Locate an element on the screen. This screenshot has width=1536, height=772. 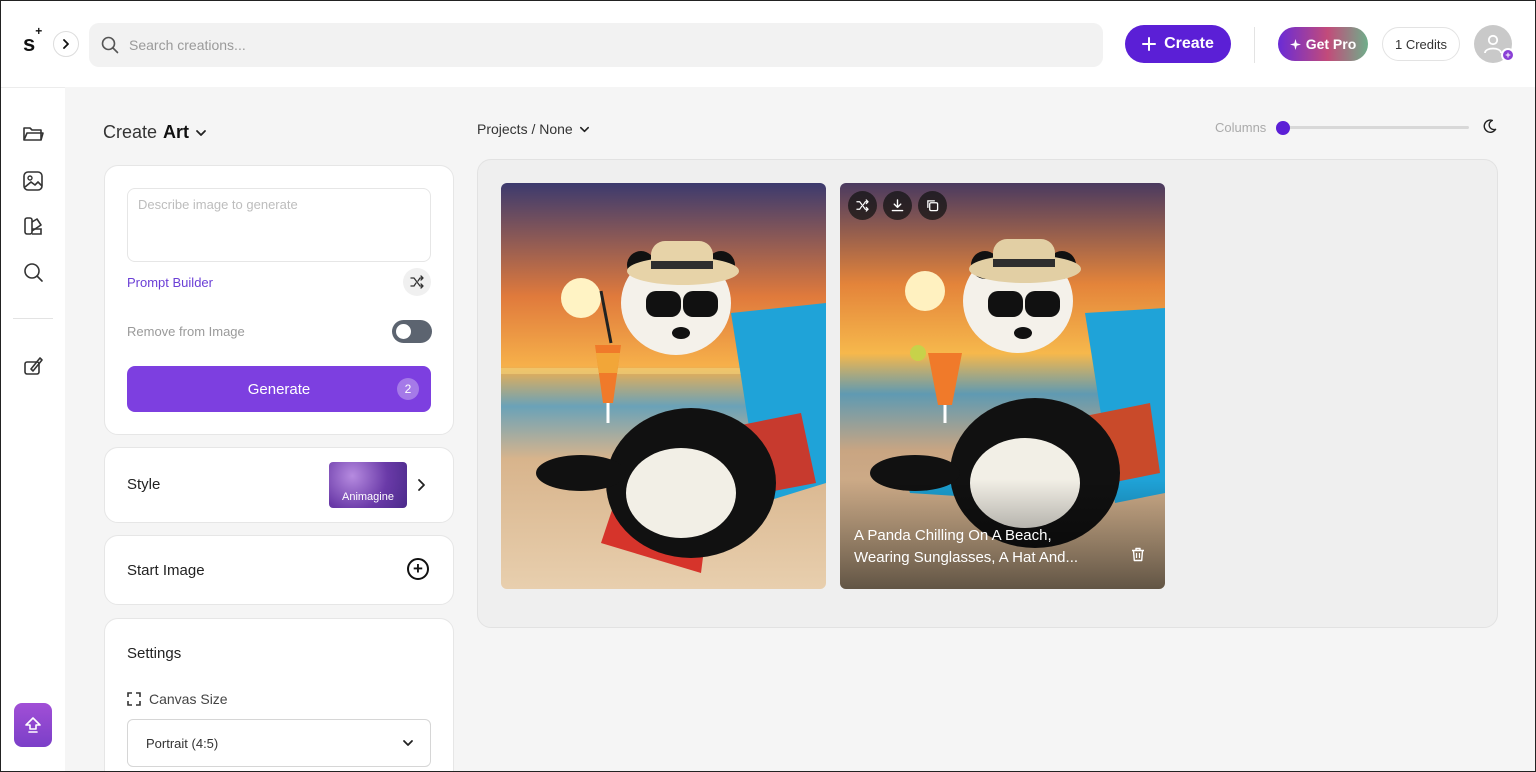
canvas-size-text: Canvas Size is located at coordinates (188, 699).